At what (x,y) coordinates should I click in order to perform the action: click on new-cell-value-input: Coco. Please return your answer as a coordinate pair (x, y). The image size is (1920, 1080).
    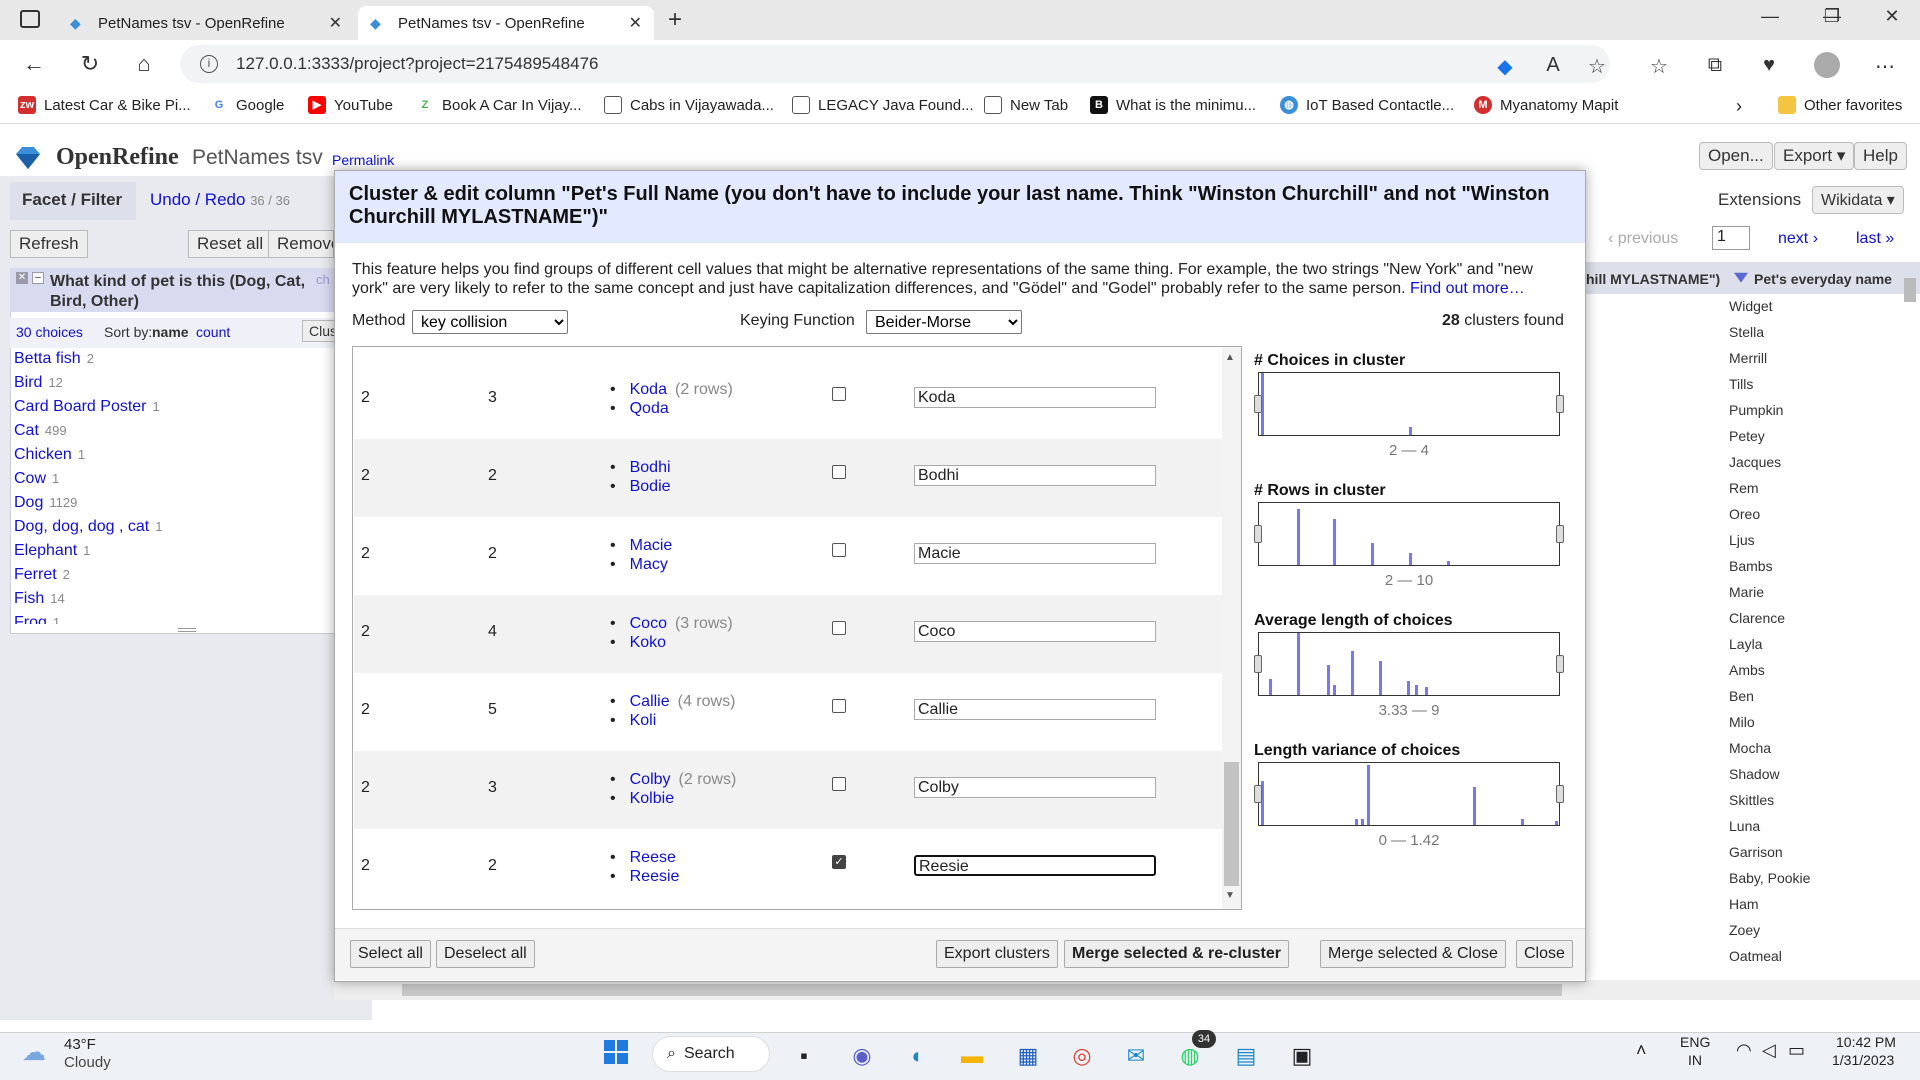
    Looking at the image, I should click on (1035, 631).